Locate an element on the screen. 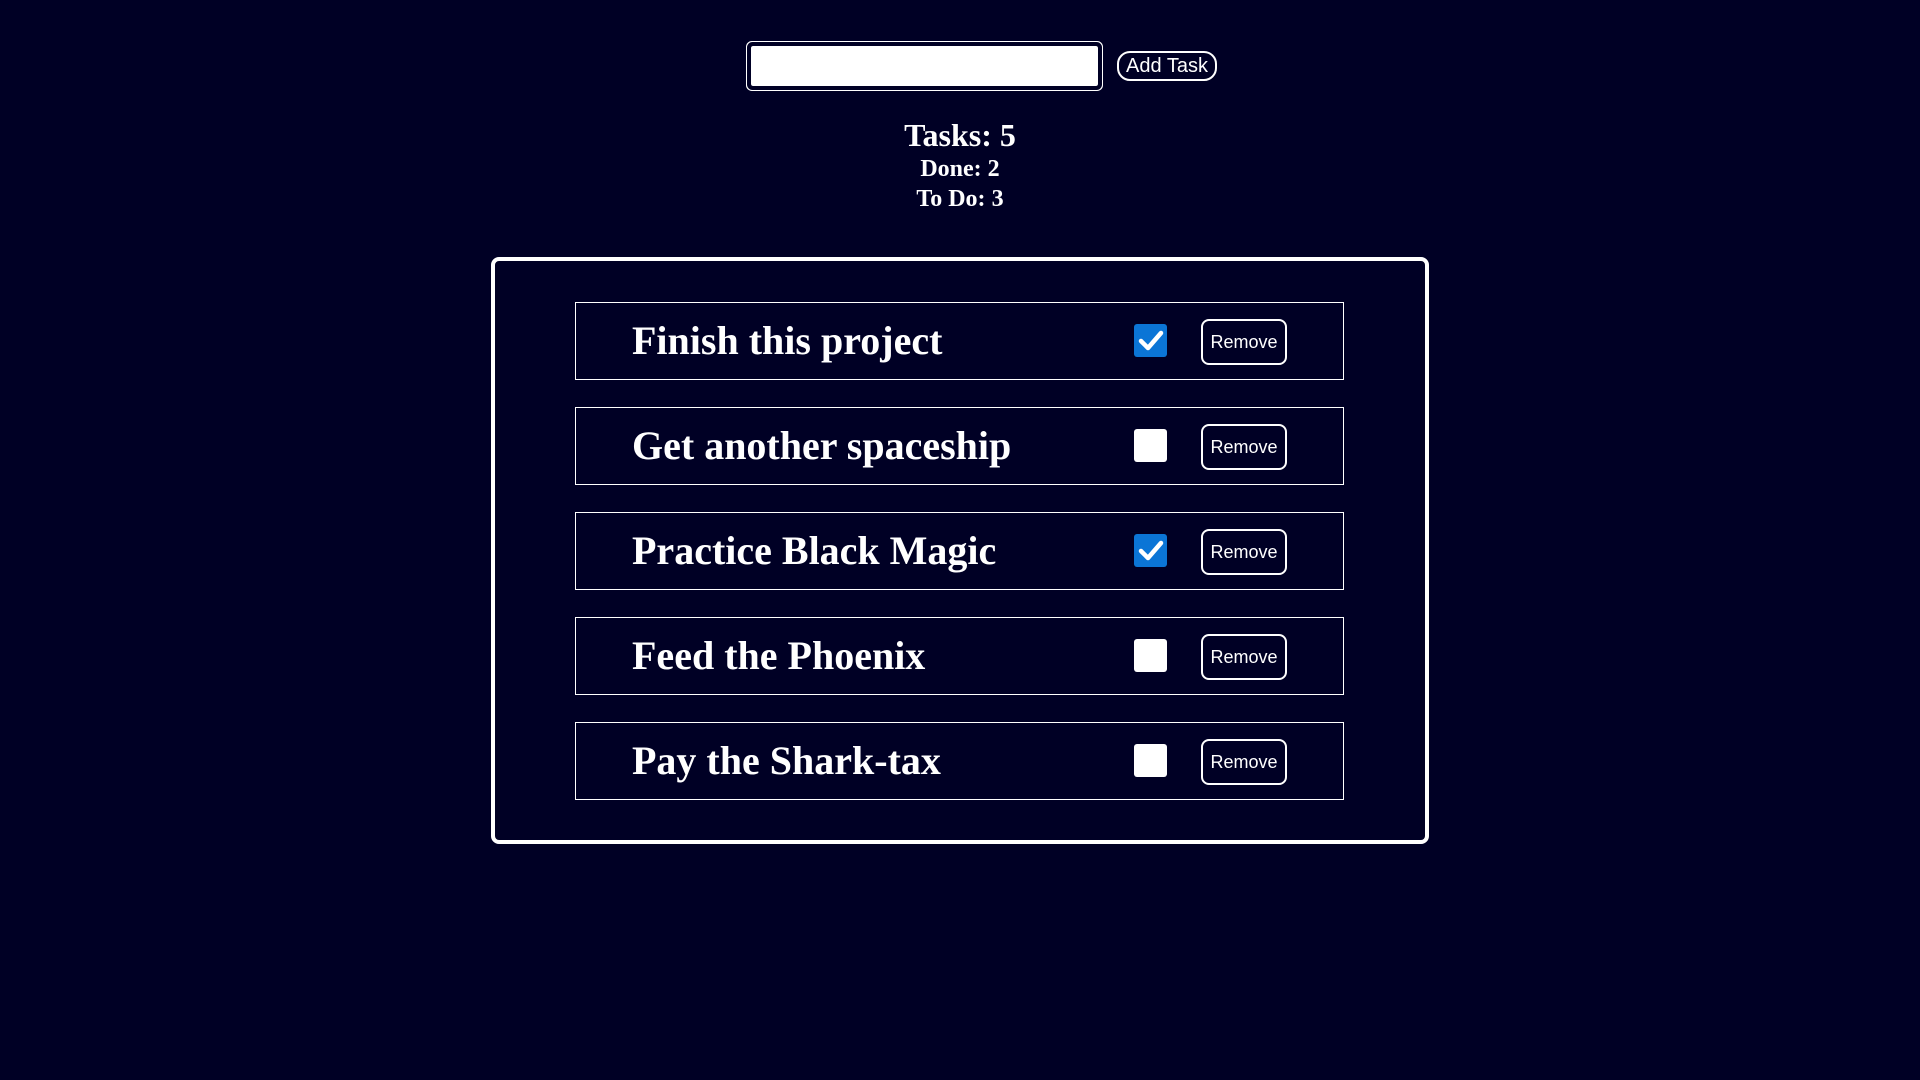 The image size is (1920, 1080). task-name: Practice Black Magic is located at coordinates (814, 550).